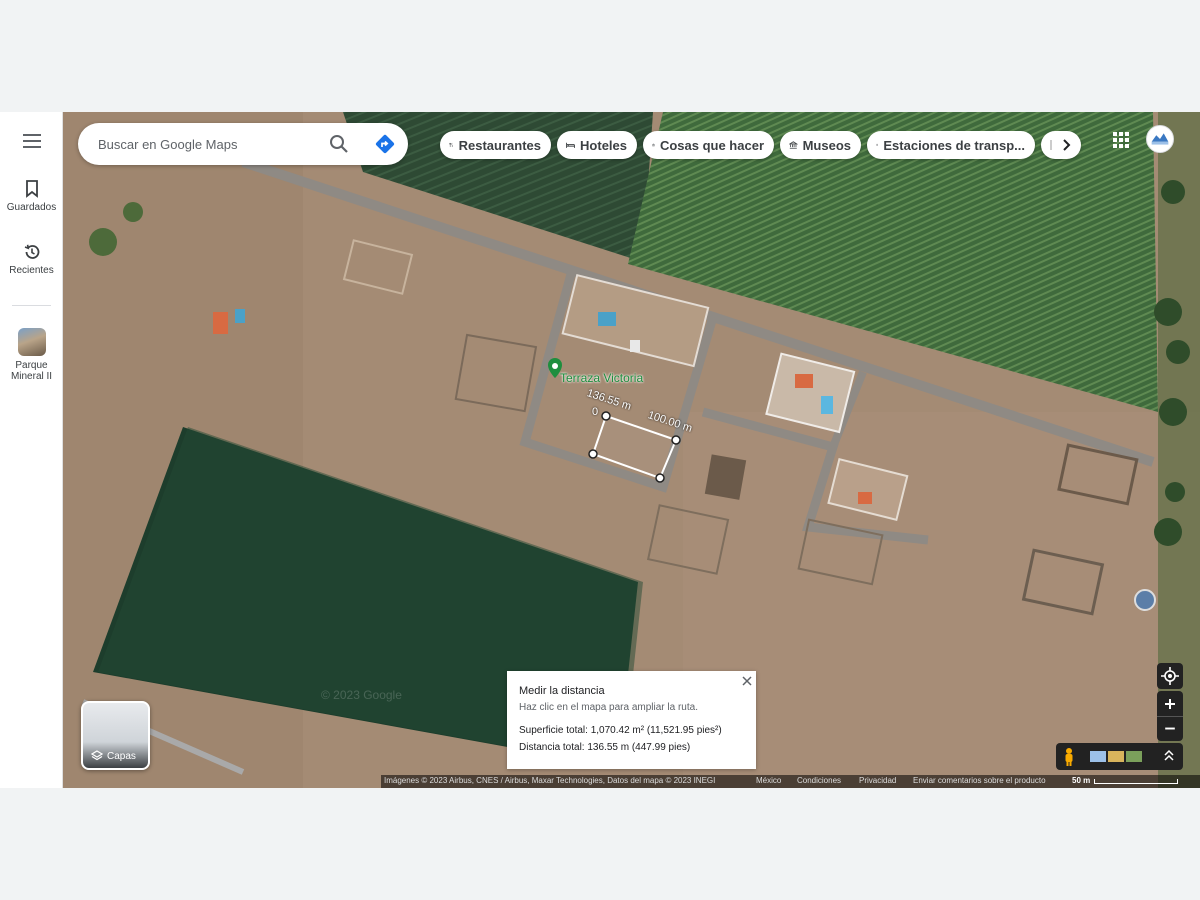 This screenshot has height=900, width=1200. What do you see at coordinates (793, 145) in the screenshot?
I see `museum-icon` at bounding box center [793, 145].